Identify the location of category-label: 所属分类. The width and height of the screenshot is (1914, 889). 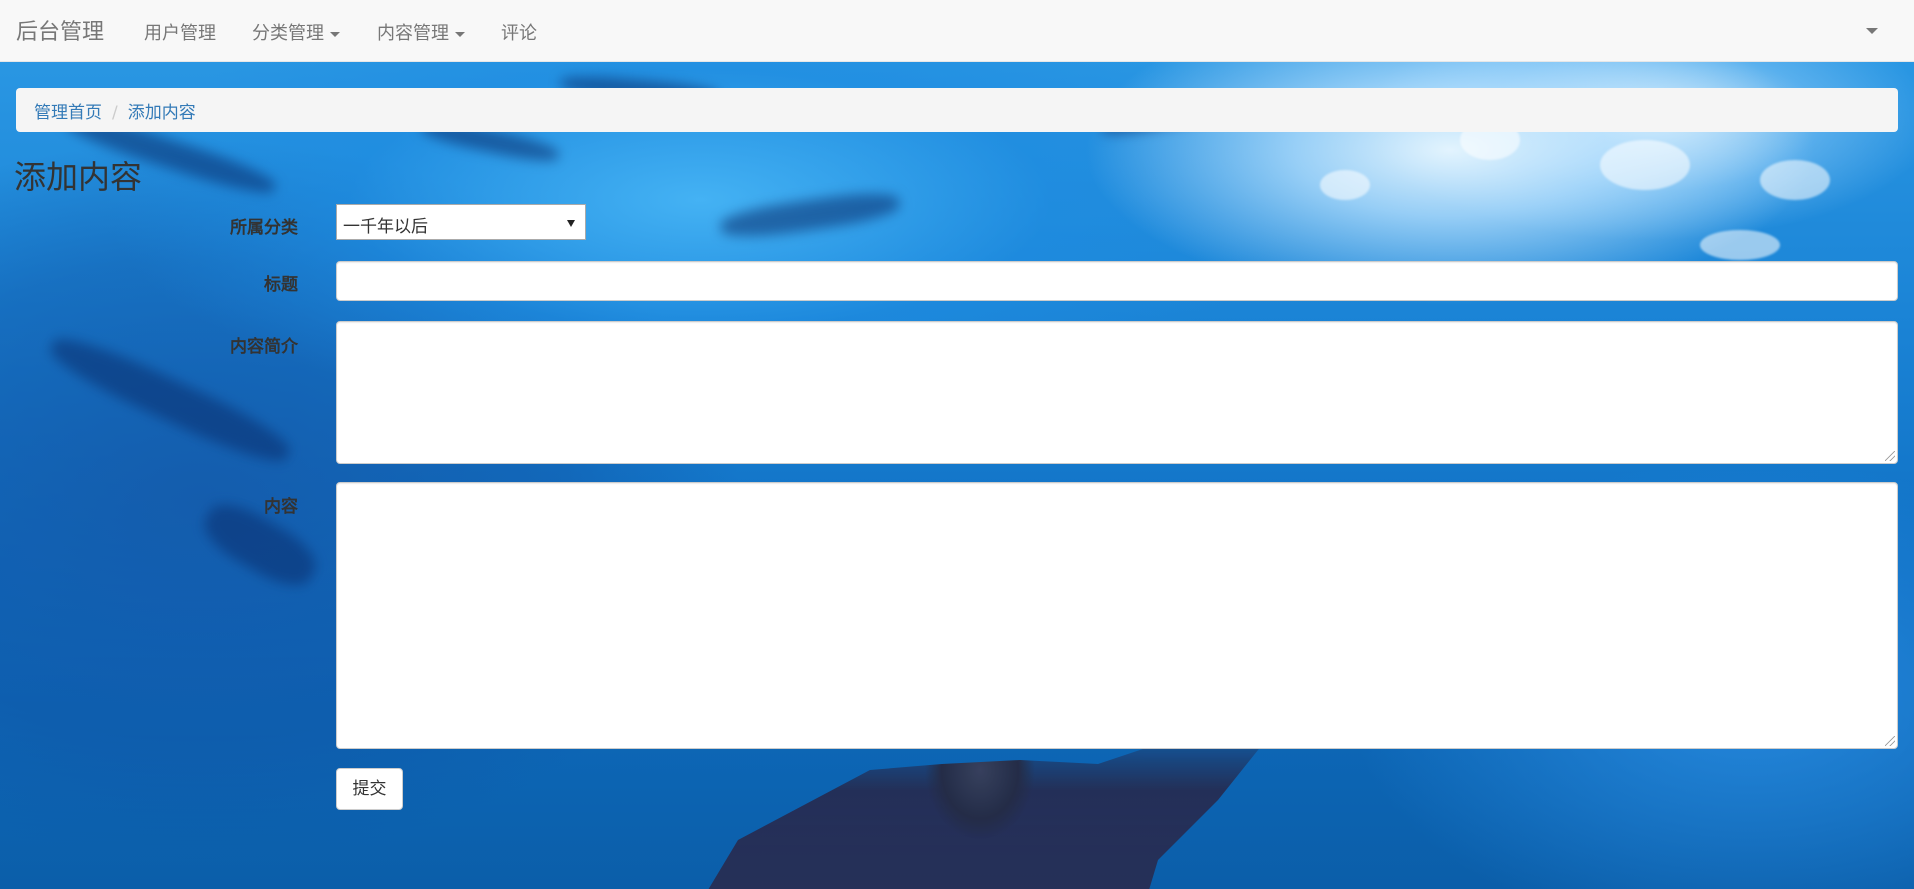
(264, 228).